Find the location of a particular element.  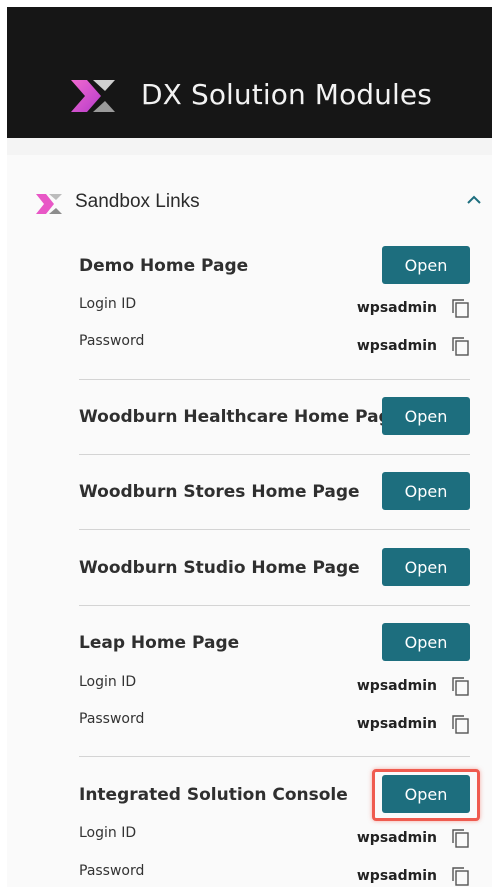

item-title: Demo Home Page is located at coordinates (164, 266).